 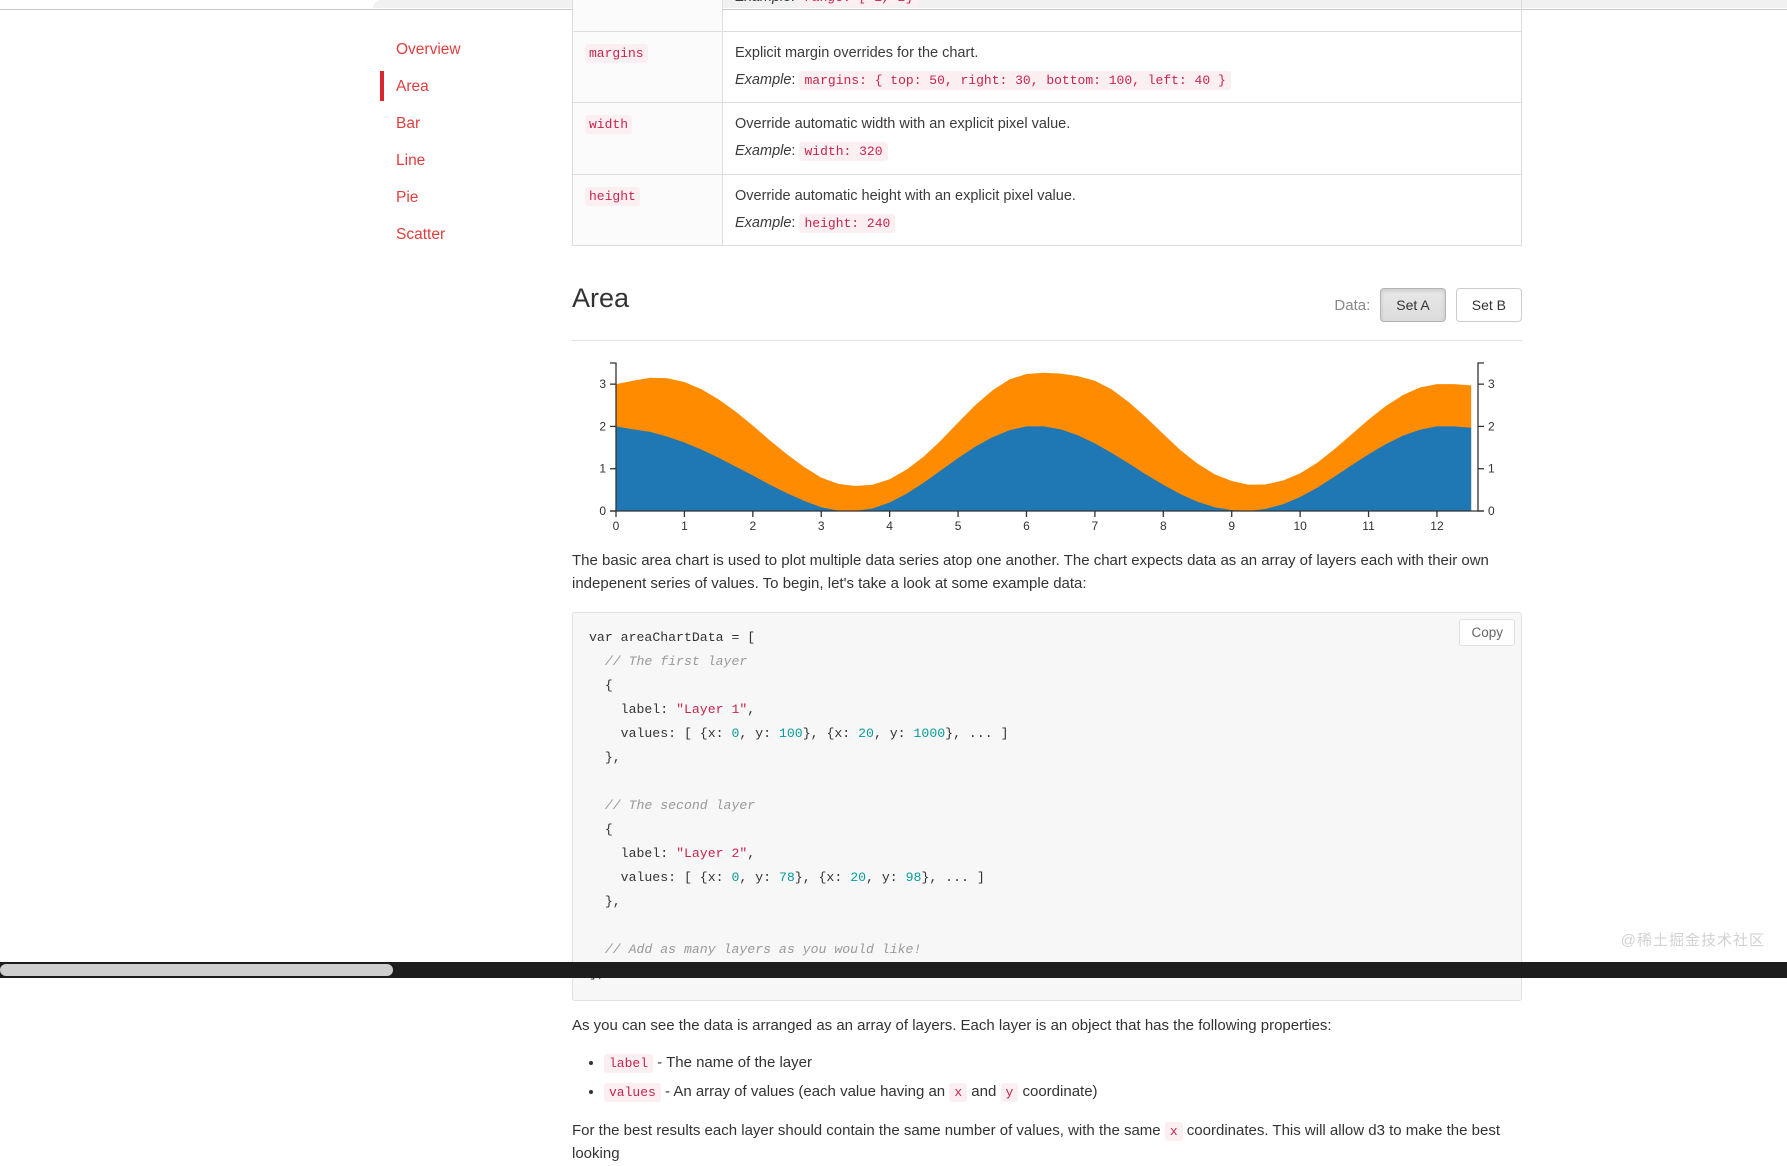 I want to click on code-token: }, {x:, so click(x=822, y=877).